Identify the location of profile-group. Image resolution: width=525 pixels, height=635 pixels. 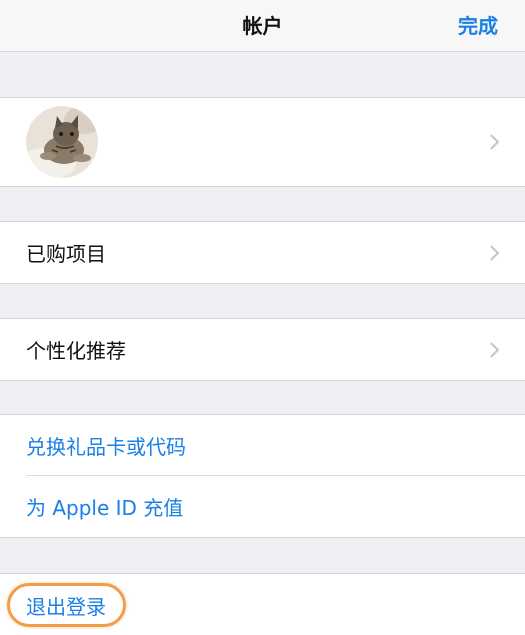
(262, 142).